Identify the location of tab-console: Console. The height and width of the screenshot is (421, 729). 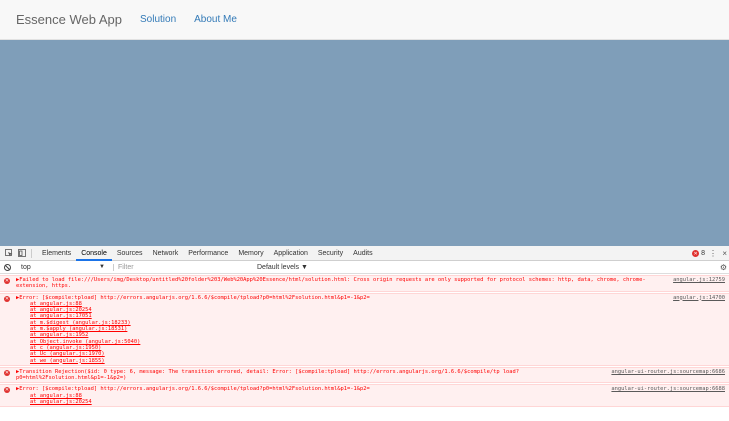
(94, 253).